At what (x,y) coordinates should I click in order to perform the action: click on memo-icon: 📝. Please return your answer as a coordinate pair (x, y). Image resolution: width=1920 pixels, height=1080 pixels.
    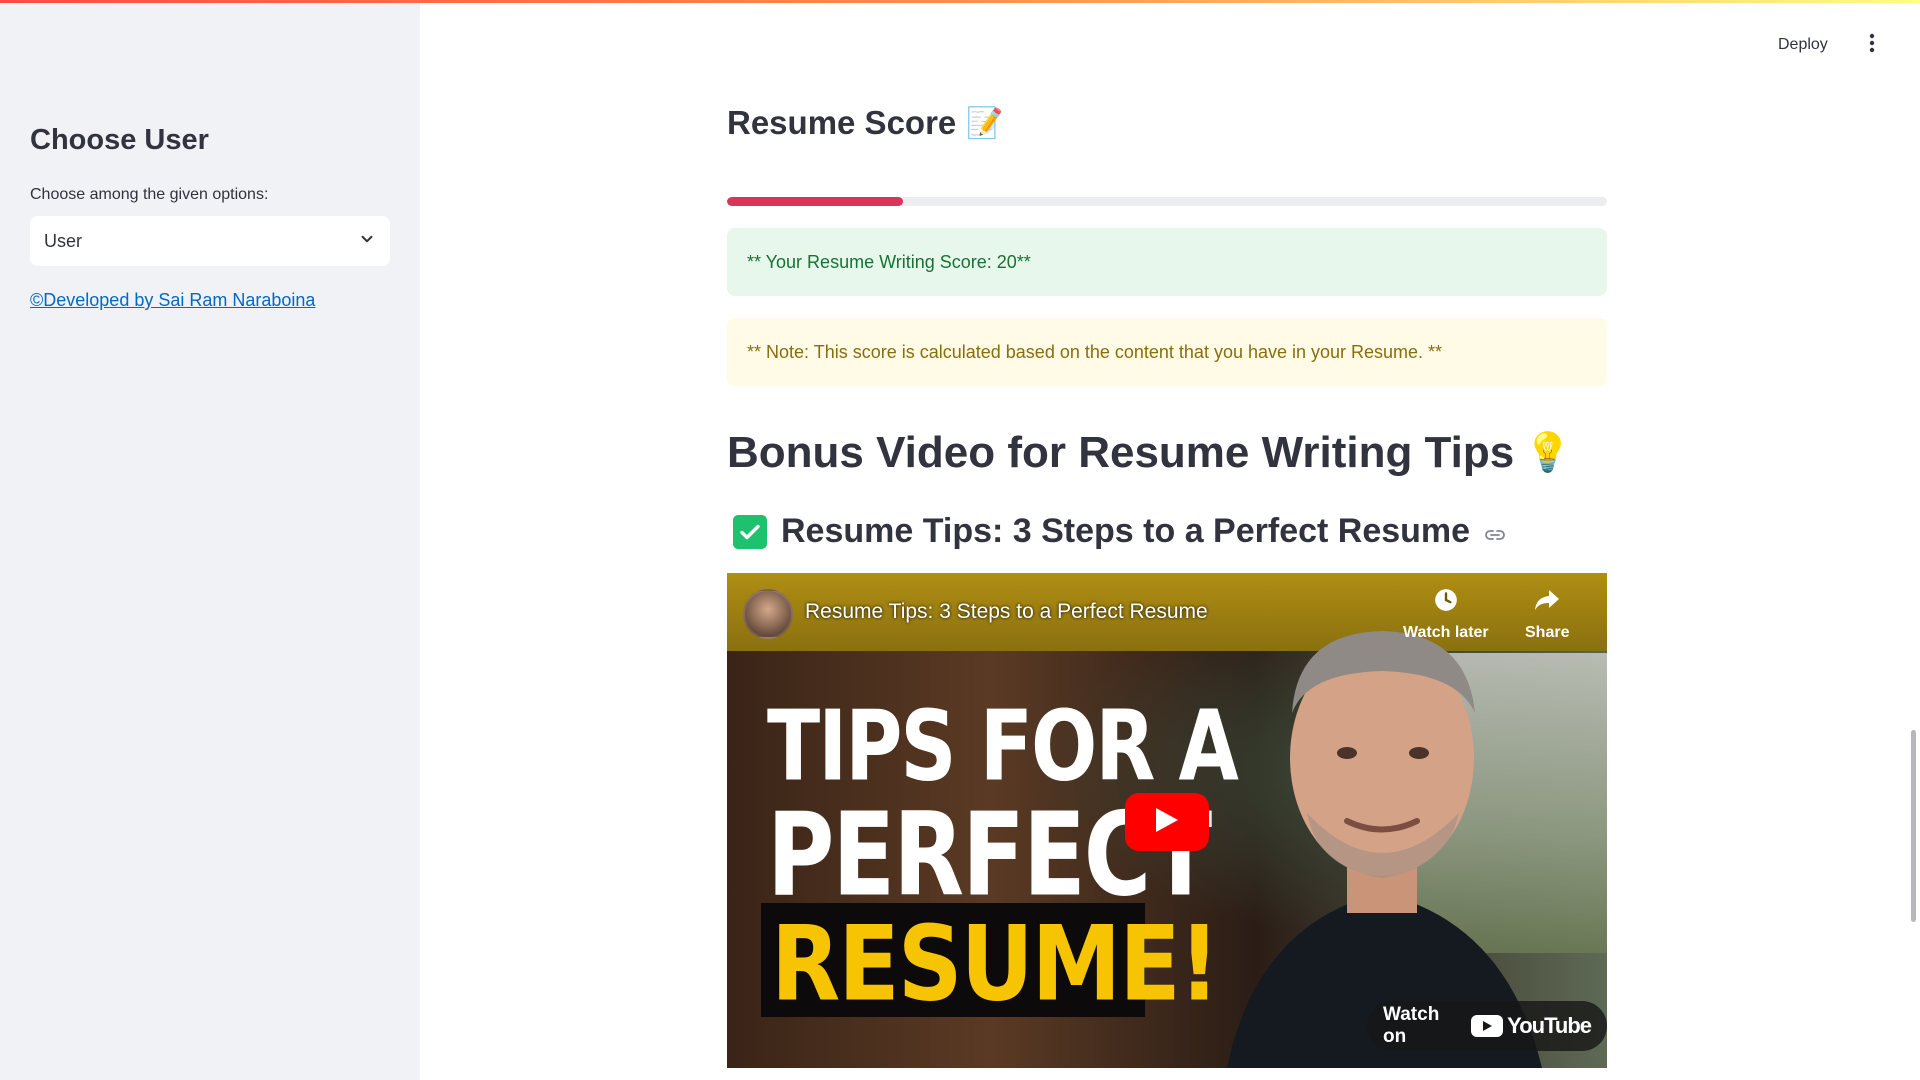
    Looking at the image, I should click on (985, 123).